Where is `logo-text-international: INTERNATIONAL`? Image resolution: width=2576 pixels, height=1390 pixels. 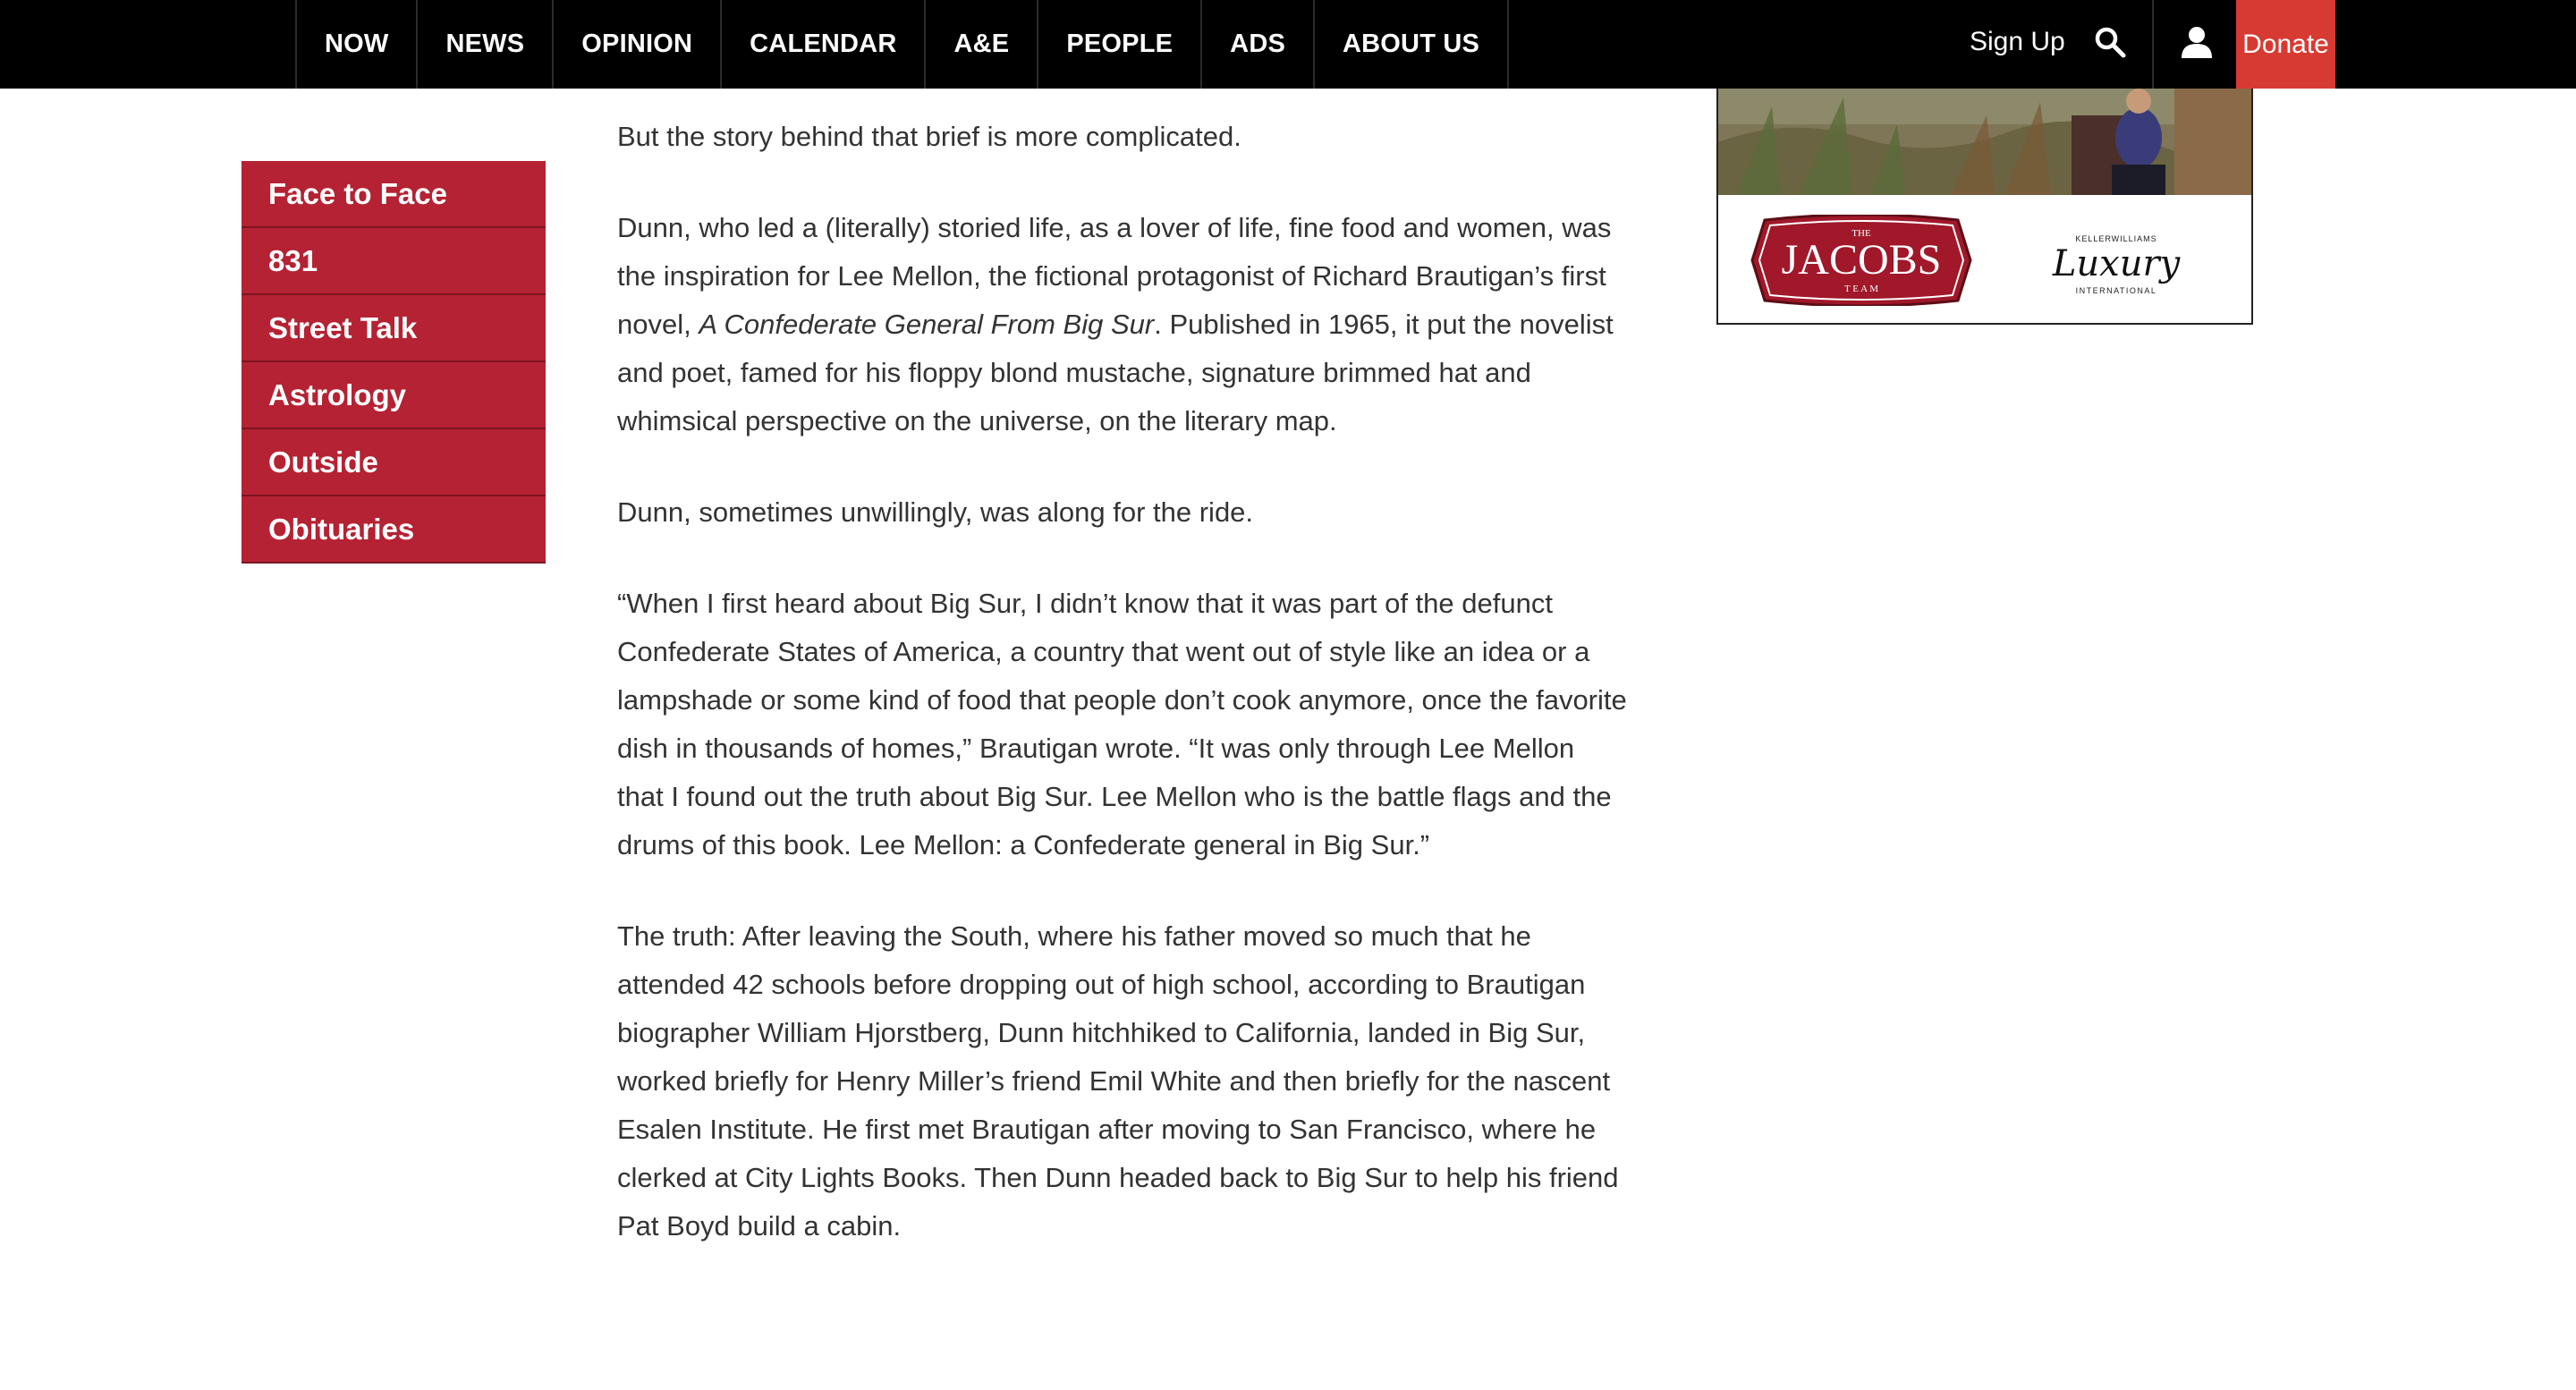
logo-text-international: INTERNATIONAL is located at coordinates (2116, 290).